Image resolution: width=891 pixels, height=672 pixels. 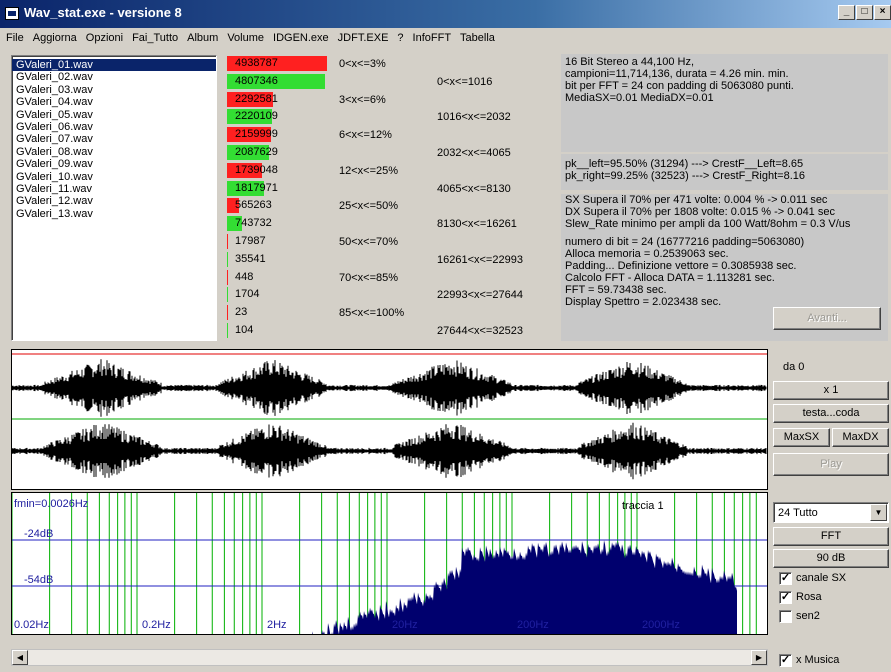 I want to click on file-list-item: GValeri_02.wav, so click(x=114, y=77).